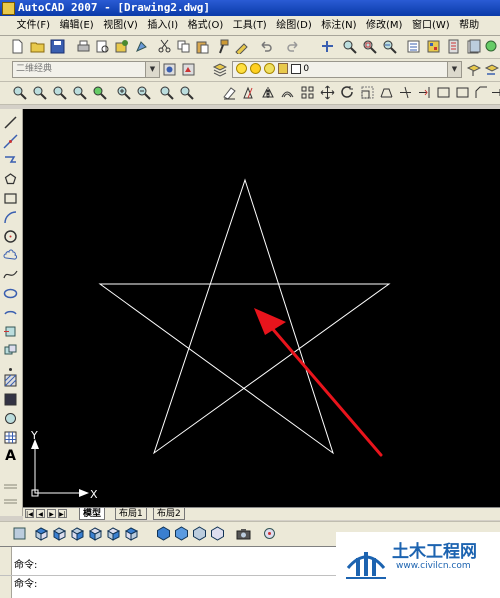 The height and width of the screenshot is (598, 500). I want to click on back-view-icon, so click(131, 533).